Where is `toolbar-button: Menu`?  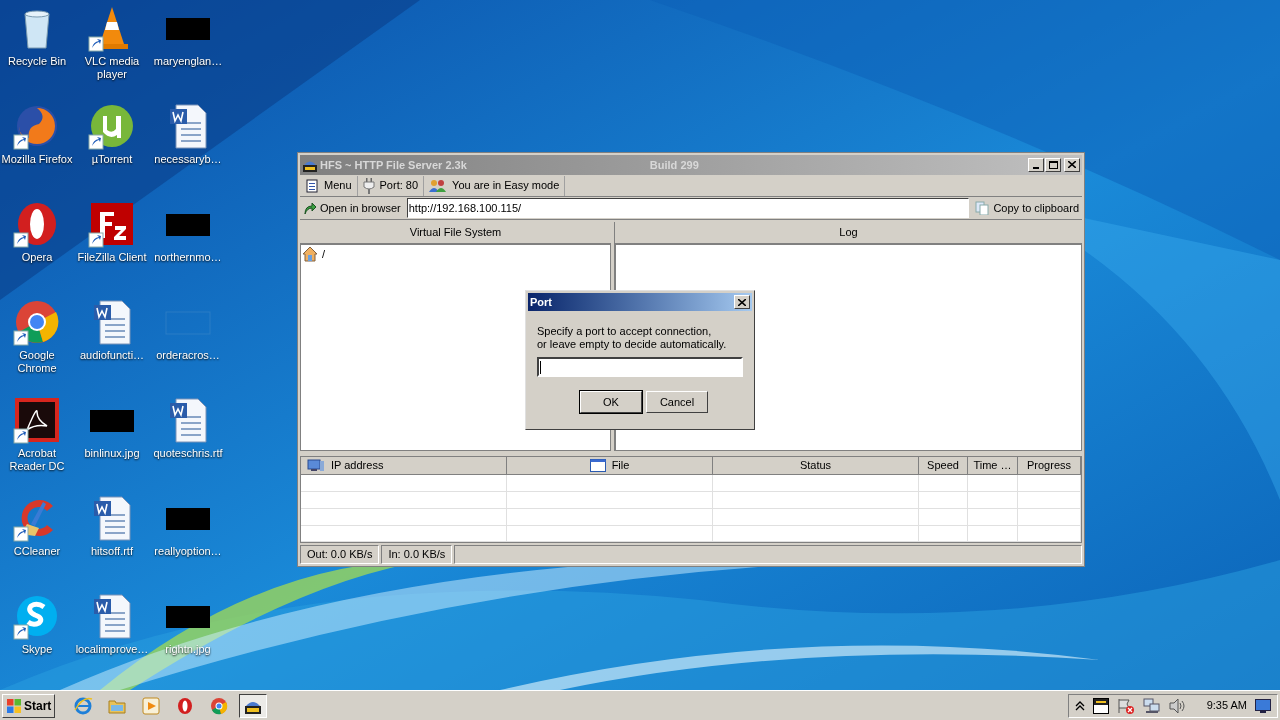
toolbar-button: Menu is located at coordinates (329, 185).